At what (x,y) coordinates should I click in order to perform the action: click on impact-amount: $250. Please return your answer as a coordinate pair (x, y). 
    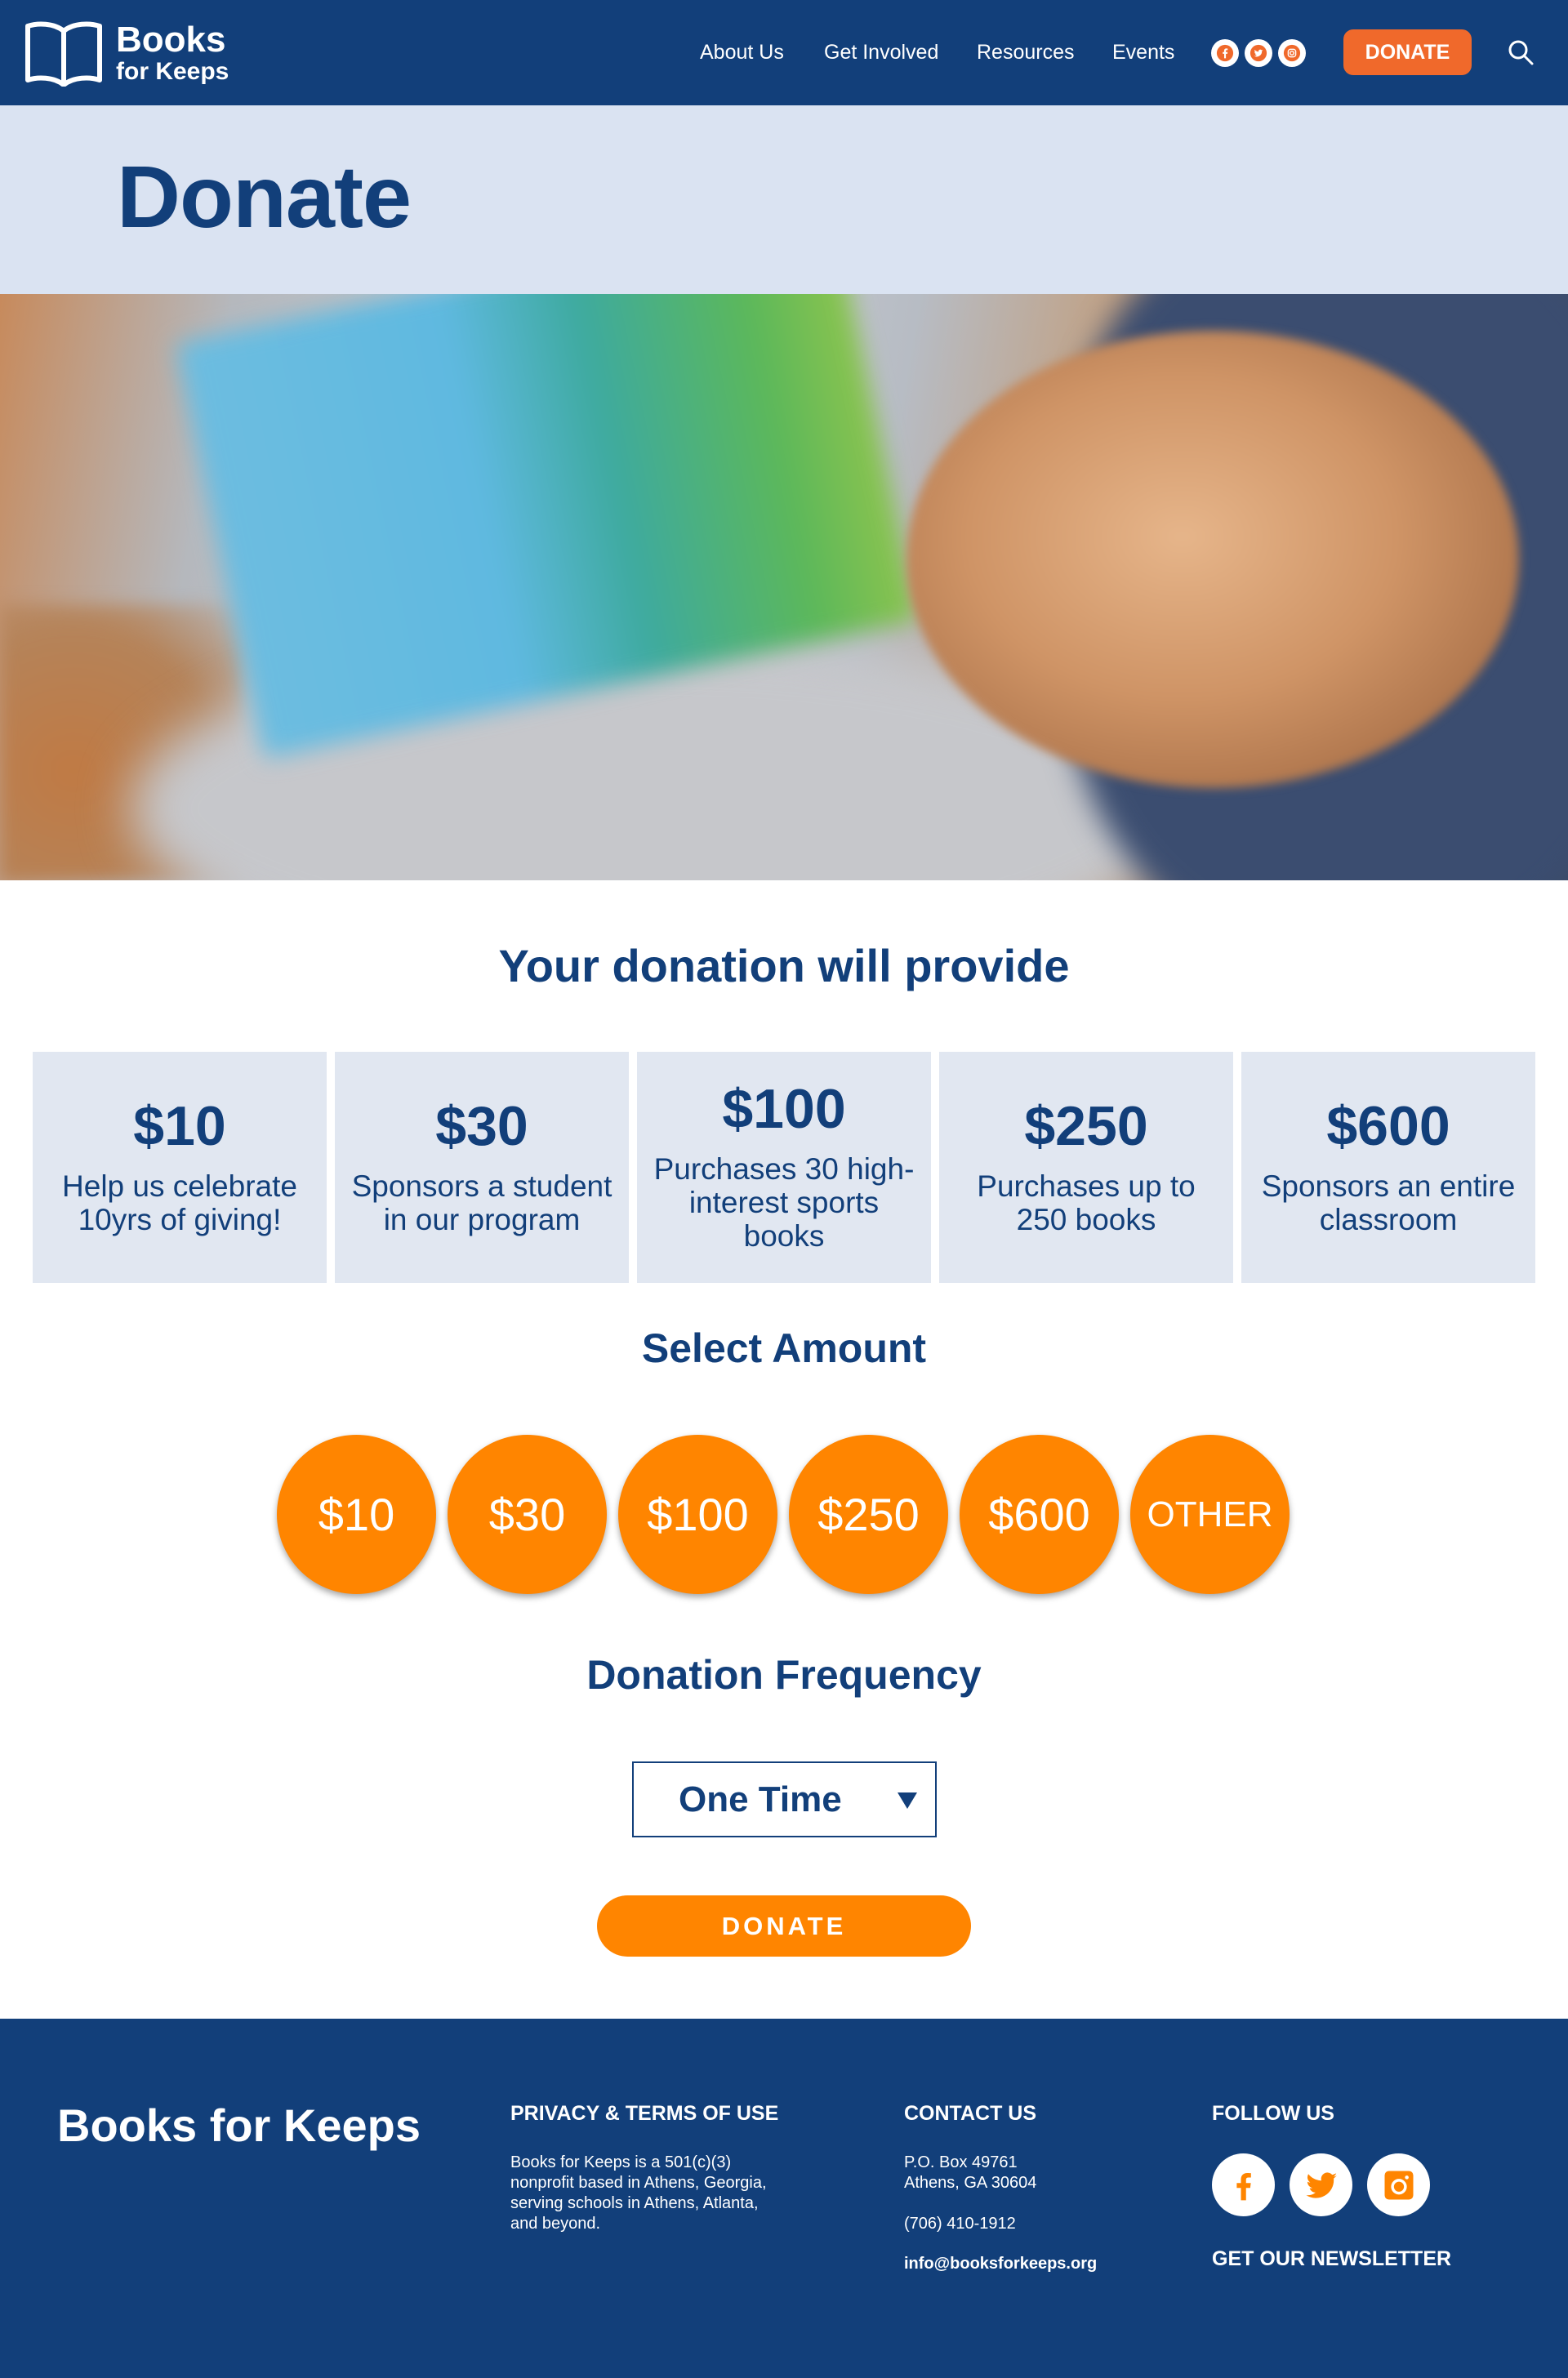
    Looking at the image, I should click on (1086, 1125).